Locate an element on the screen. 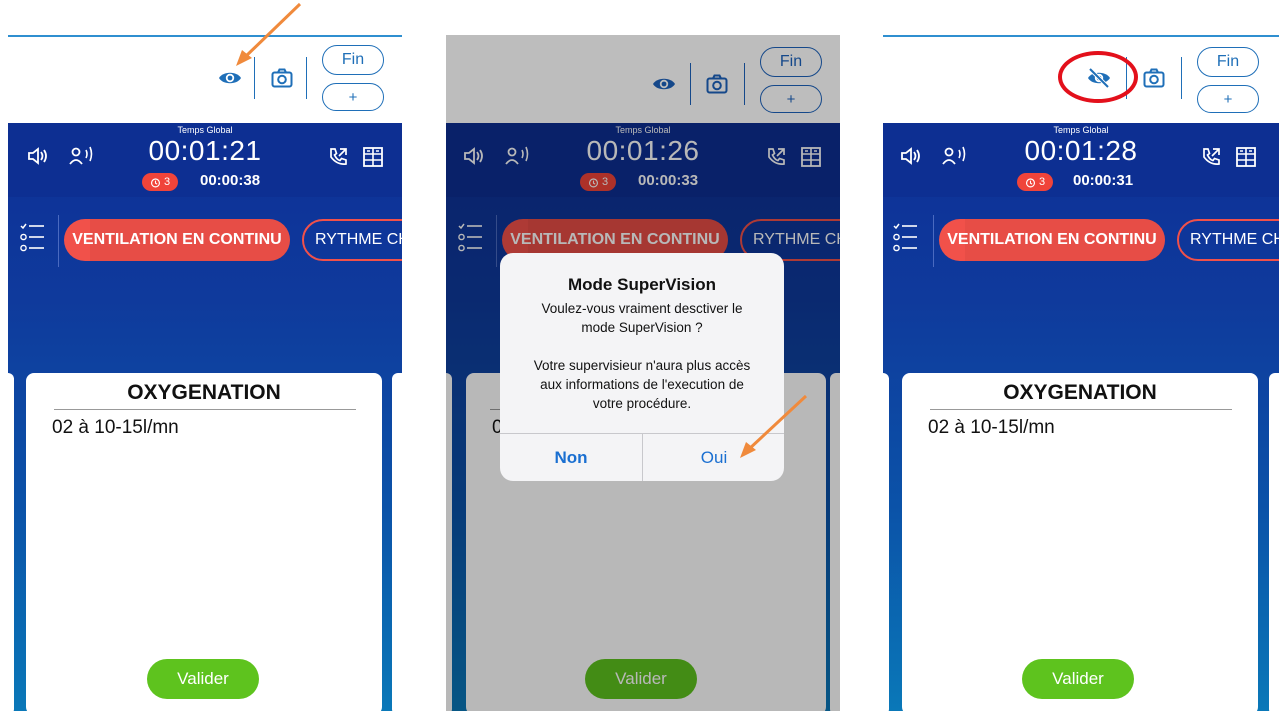 This screenshot has width=1284, height=711. non-button: Non is located at coordinates (571, 457).